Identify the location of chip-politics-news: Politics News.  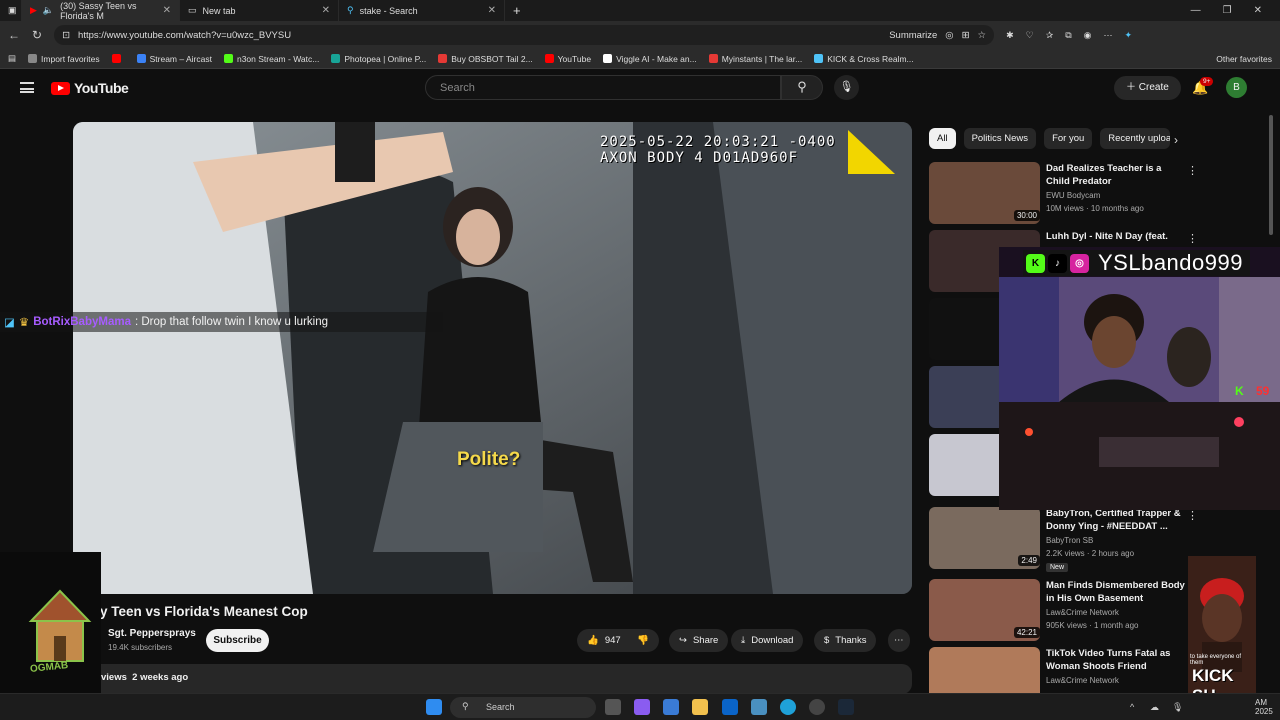
(1000, 138).